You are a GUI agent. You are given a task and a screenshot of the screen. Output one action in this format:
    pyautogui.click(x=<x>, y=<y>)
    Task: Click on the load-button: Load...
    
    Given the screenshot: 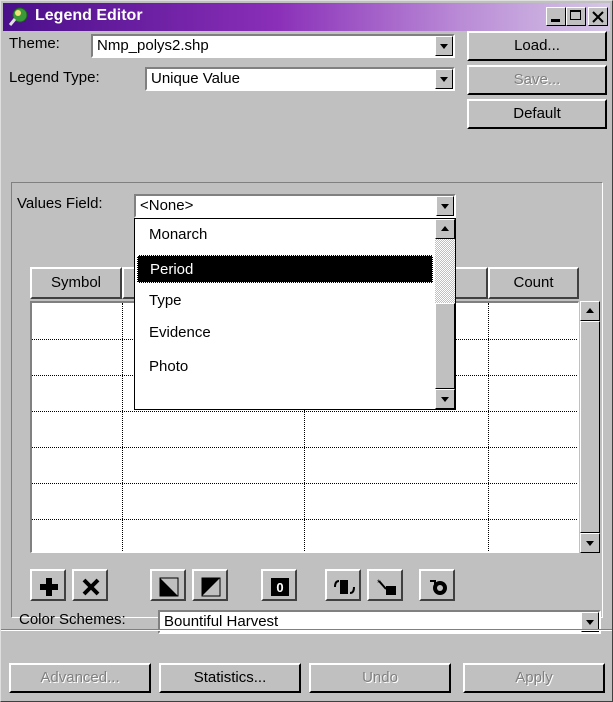 What is the action you would take?
    pyautogui.click(x=537, y=46)
    